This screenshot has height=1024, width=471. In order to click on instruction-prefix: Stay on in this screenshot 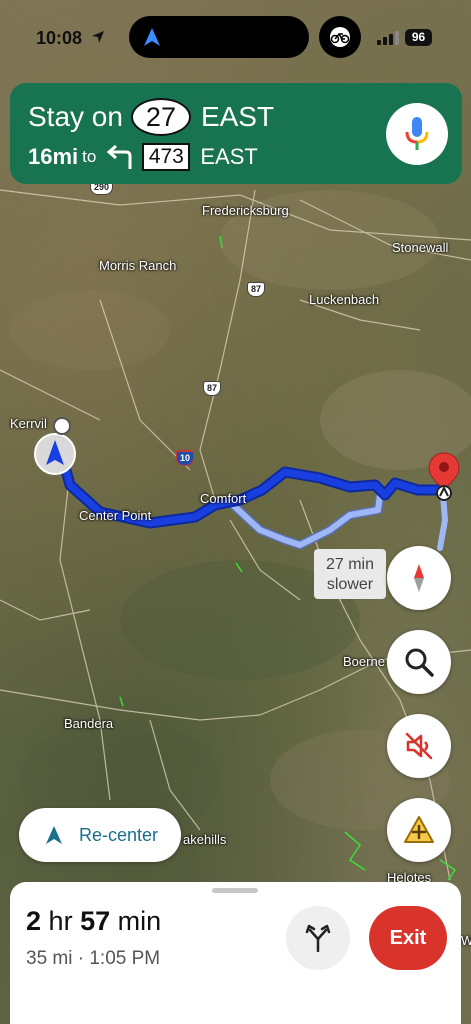, I will do `click(75, 116)`.